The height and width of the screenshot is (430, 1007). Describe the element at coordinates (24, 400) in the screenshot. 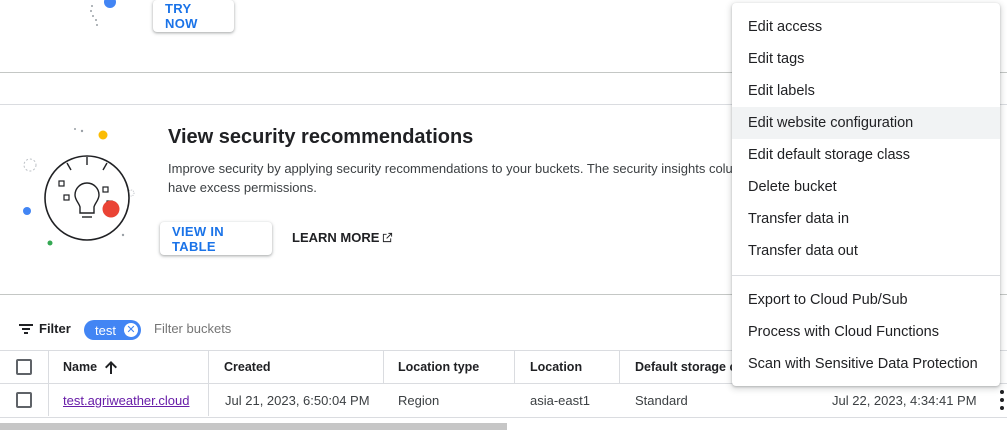

I see `row-checkbox` at that location.